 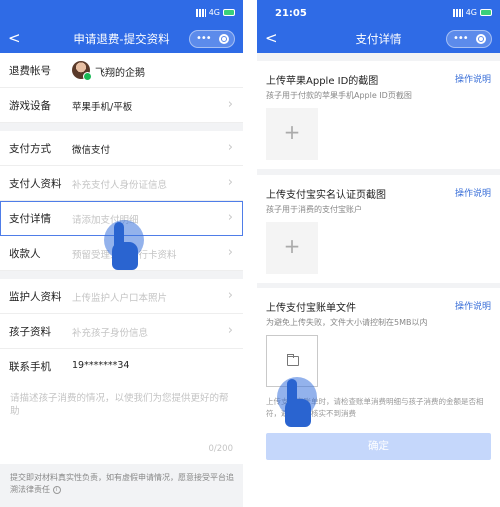 I want to click on row-payer-info: 支付人资料 补充支付人身份证信息 ›, so click(x=121, y=183).